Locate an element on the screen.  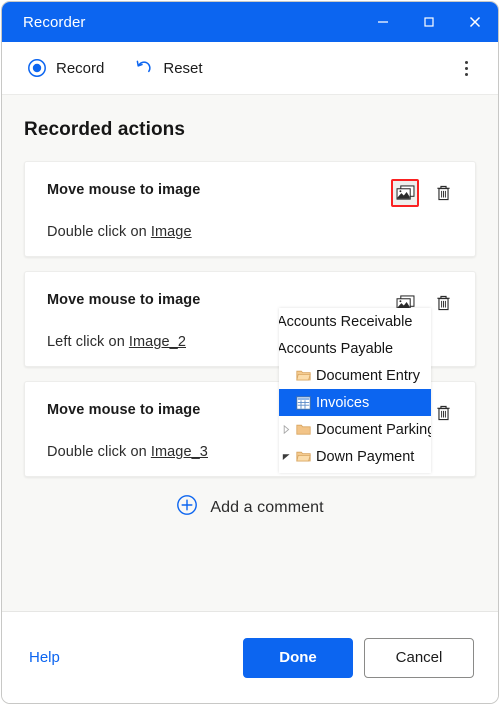
grid-table-icon is located at coordinates (303, 402).